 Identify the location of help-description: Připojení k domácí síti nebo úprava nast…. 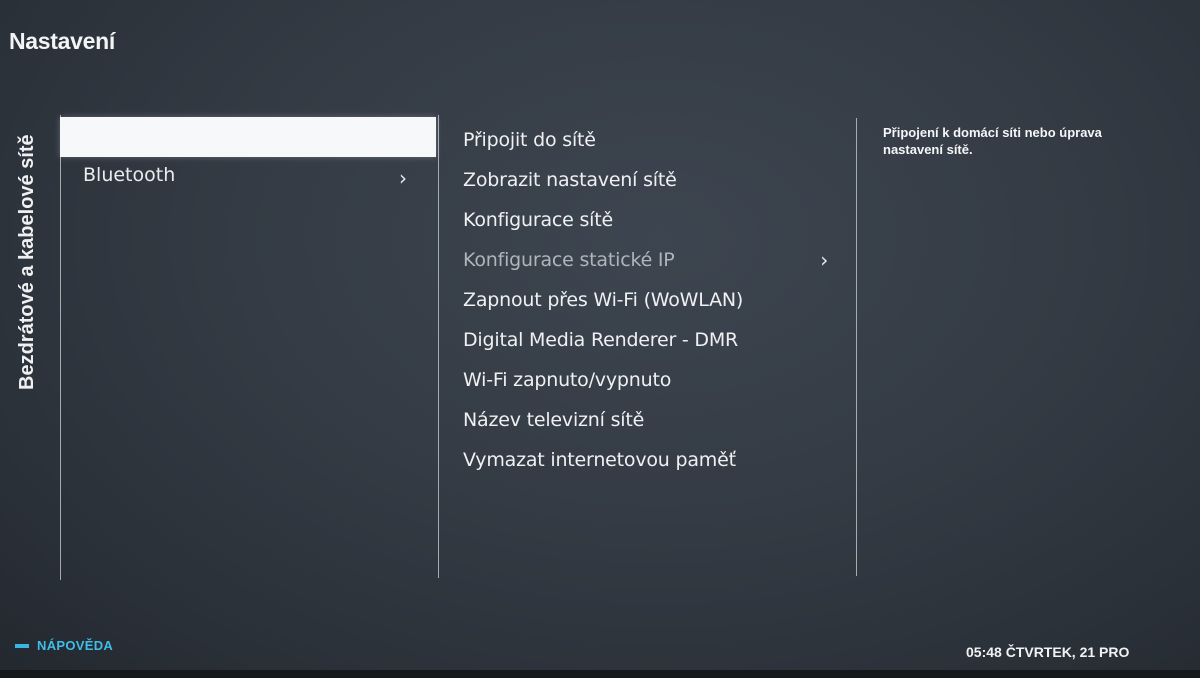
(992, 141).